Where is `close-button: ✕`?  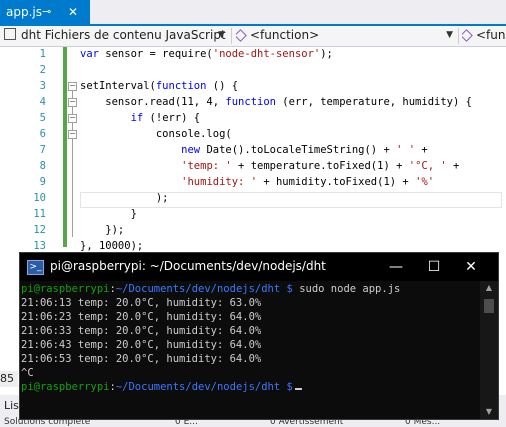 close-button: ✕ is located at coordinates (471, 267).